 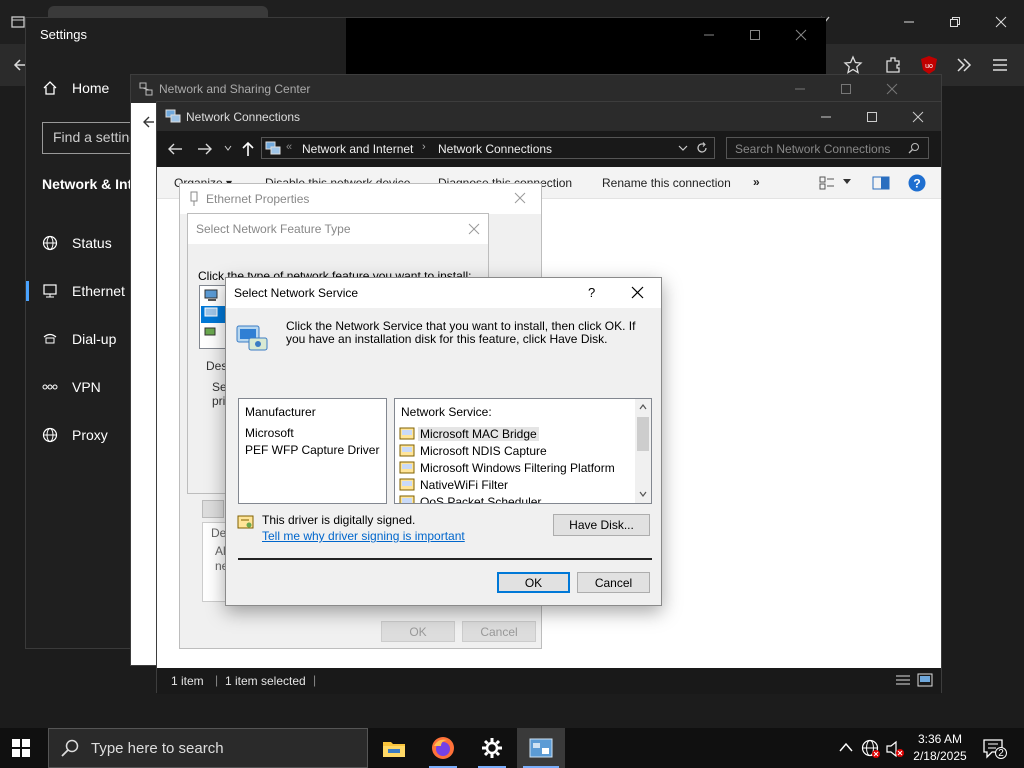 I want to click on file-explorer-icon, so click(x=394, y=748).